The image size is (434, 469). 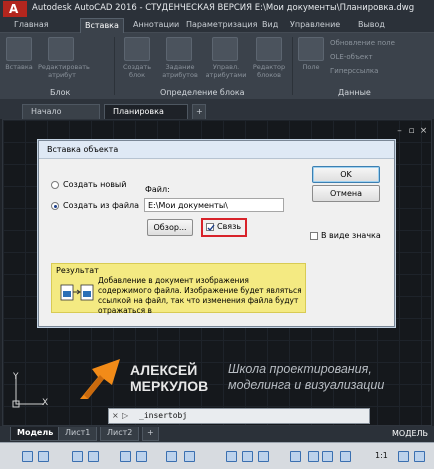 I want to click on watermark-tagline-1: Школа проектирования,, so click(x=300, y=369).